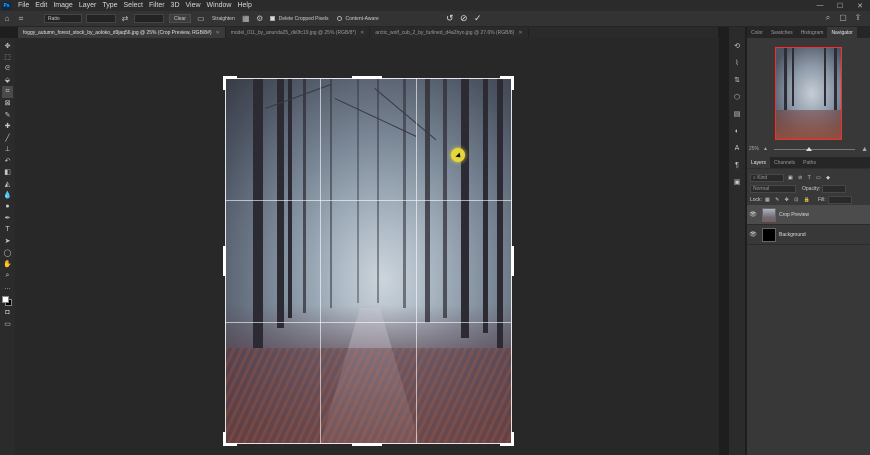 The height and width of the screenshot is (455, 870). What do you see at coordinates (7, 313) in the screenshot?
I see `quick-mask-icon: ◘` at bounding box center [7, 313].